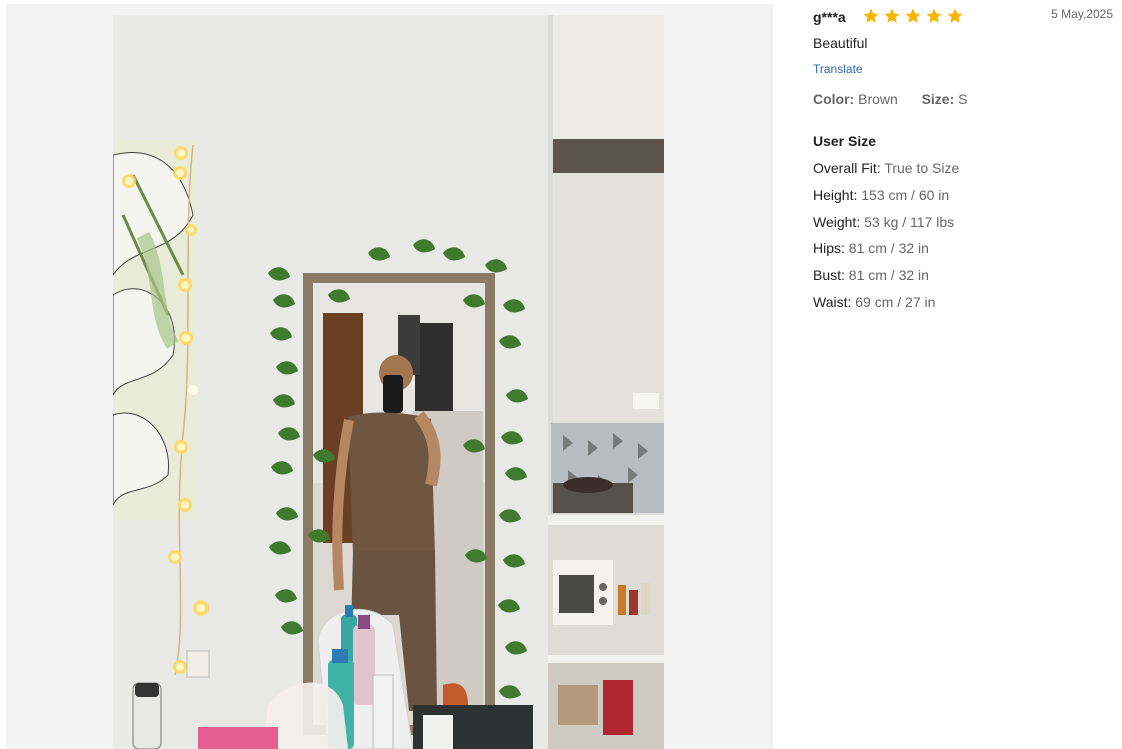 This screenshot has width=1122, height=749. I want to click on color-value: Brown, so click(878, 99).